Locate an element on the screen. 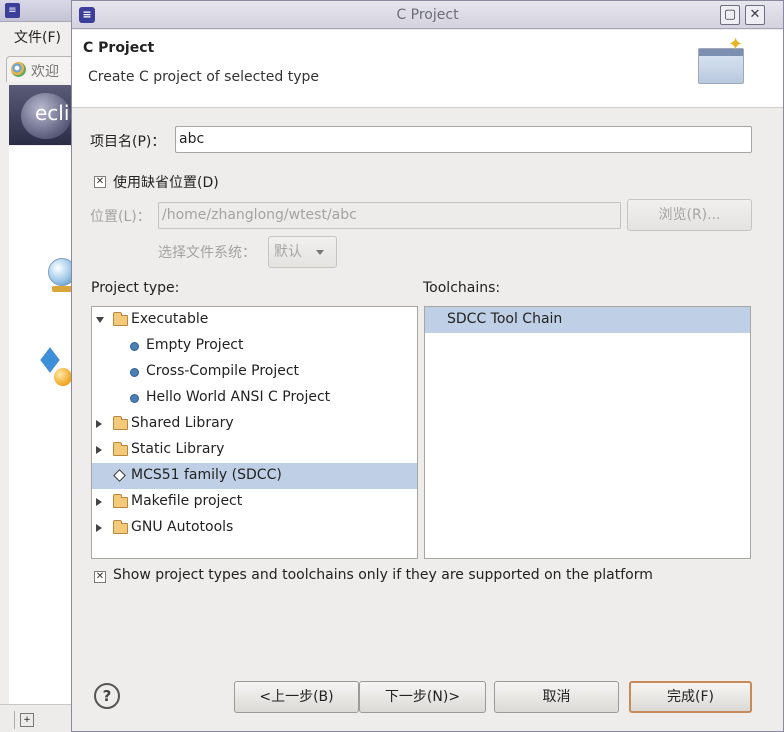 This screenshot has height=732, width=784. eclipse-app-icon: ≡ is located at coordinates (12, 10).